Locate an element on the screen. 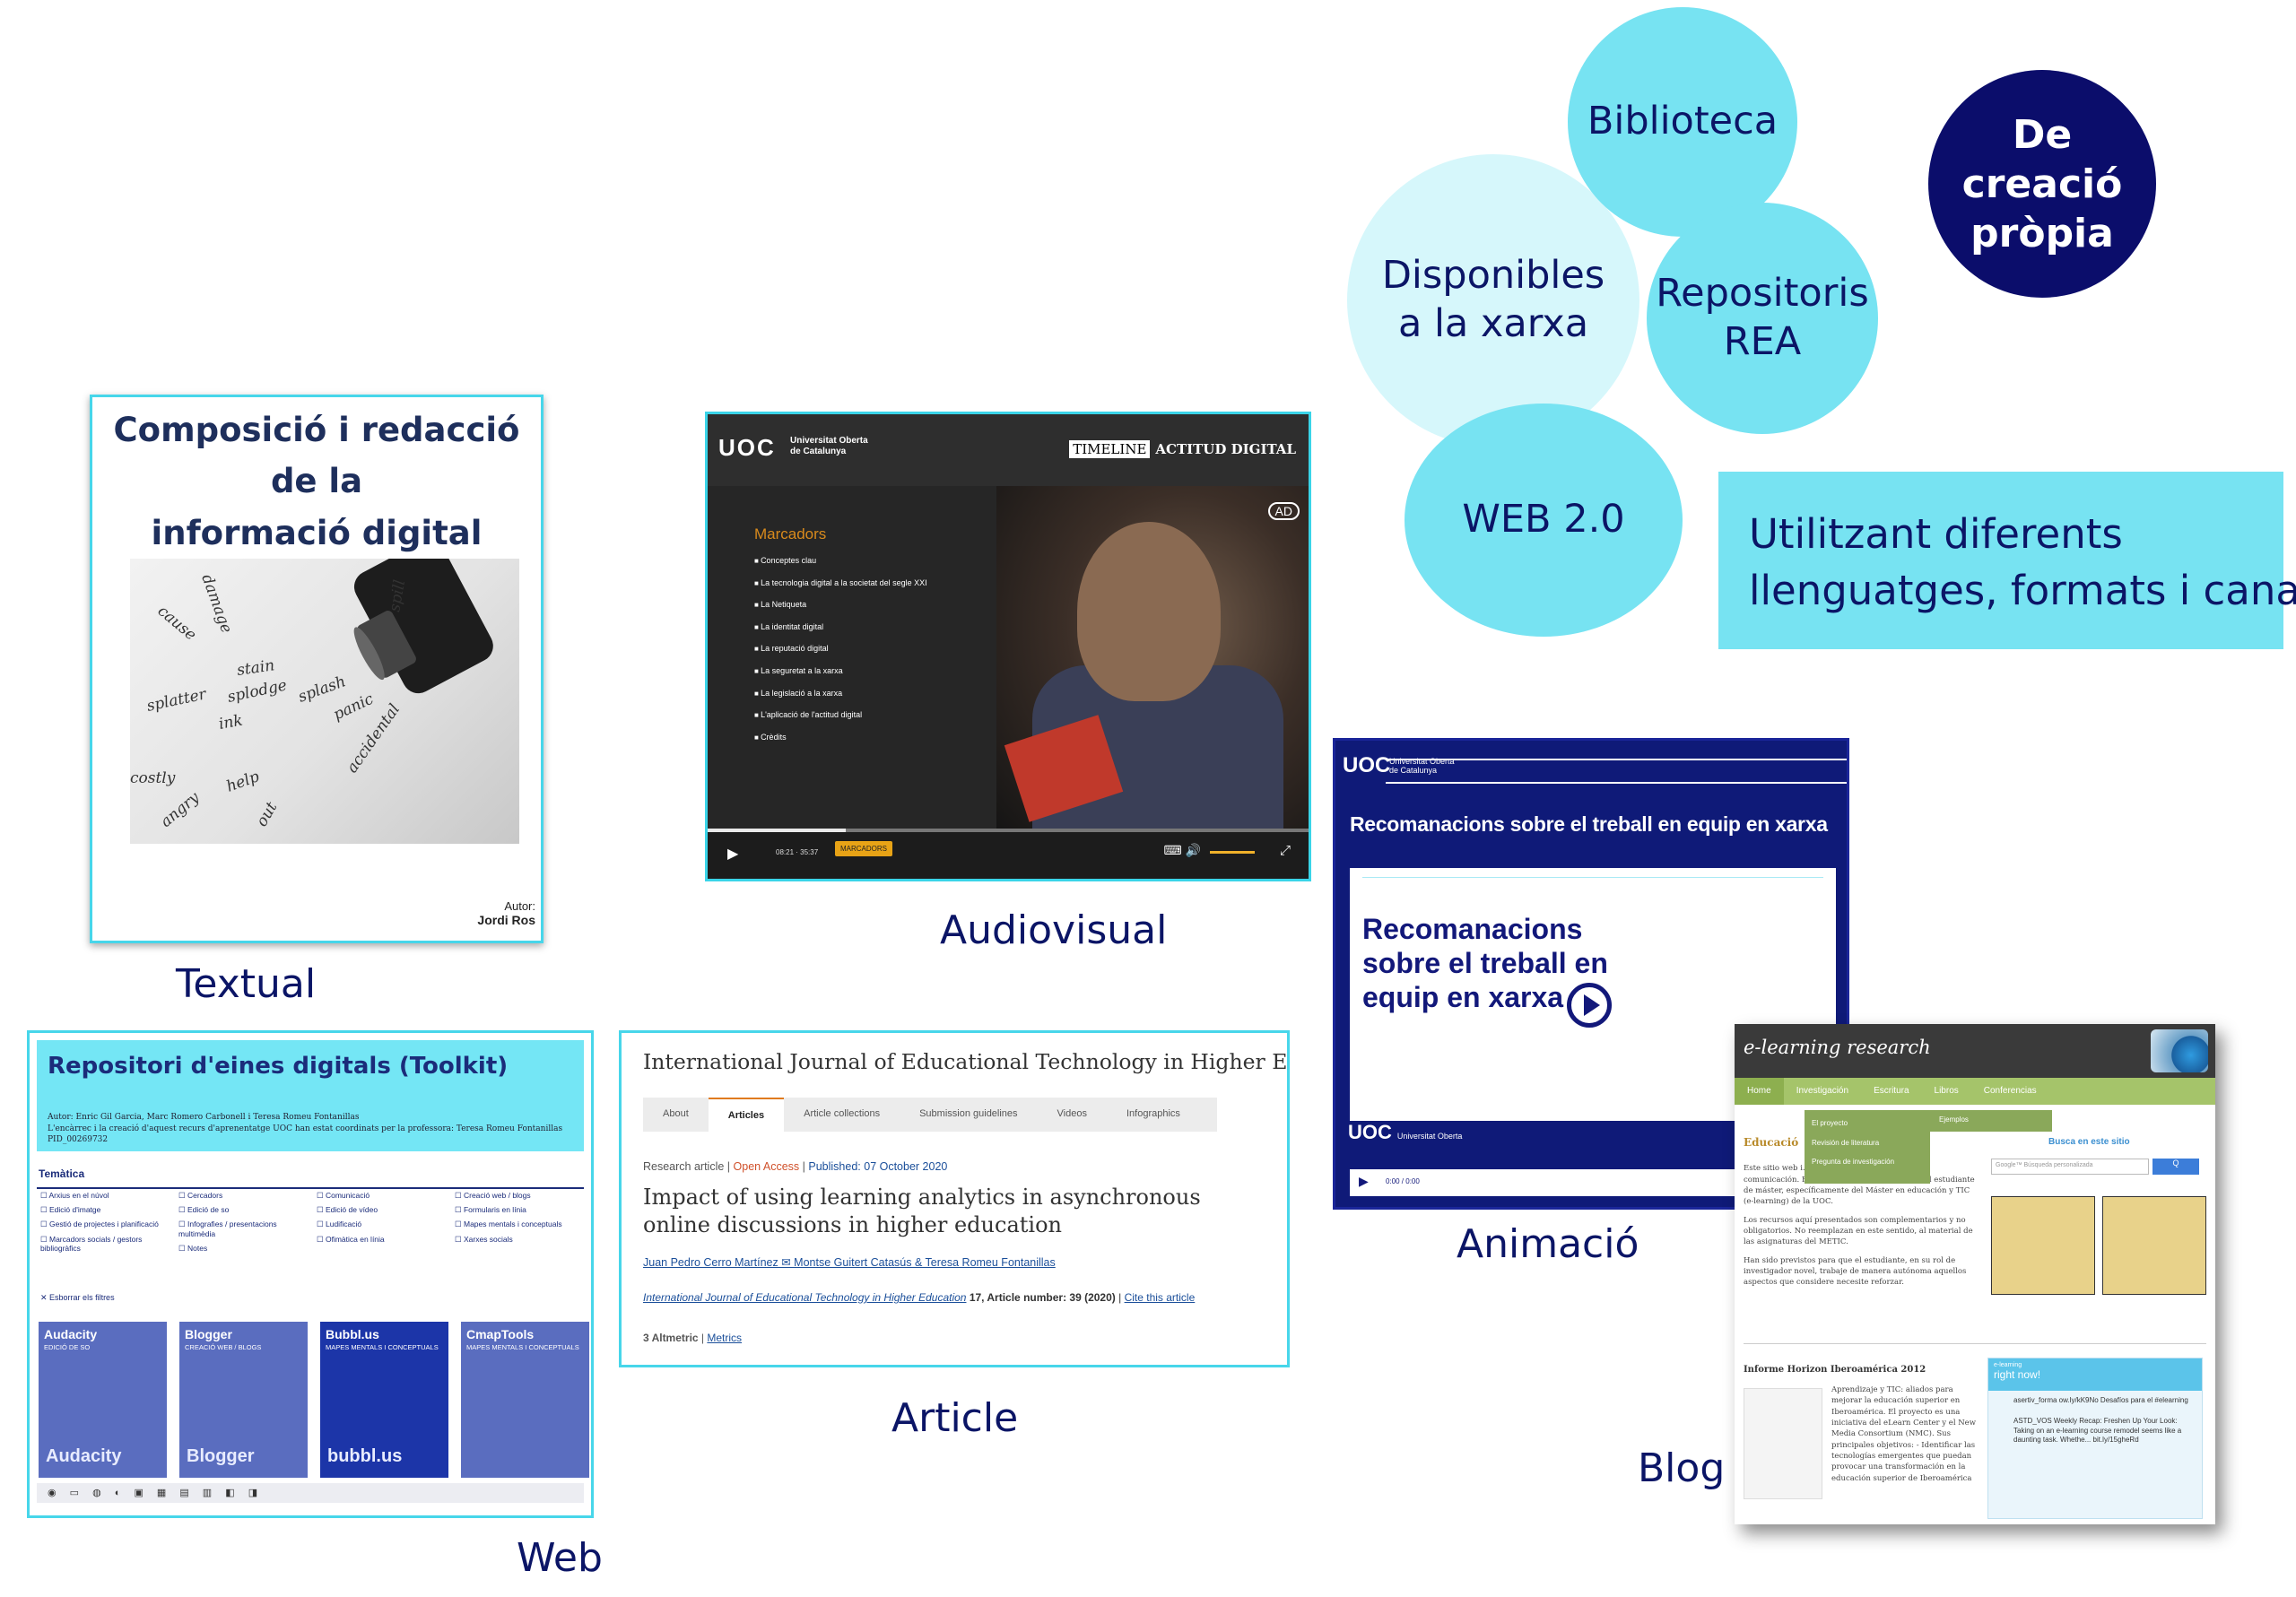 The height and width of the screenshot is (1597, 2296). search-icon: Q is located at coordinates (2175, 1167).